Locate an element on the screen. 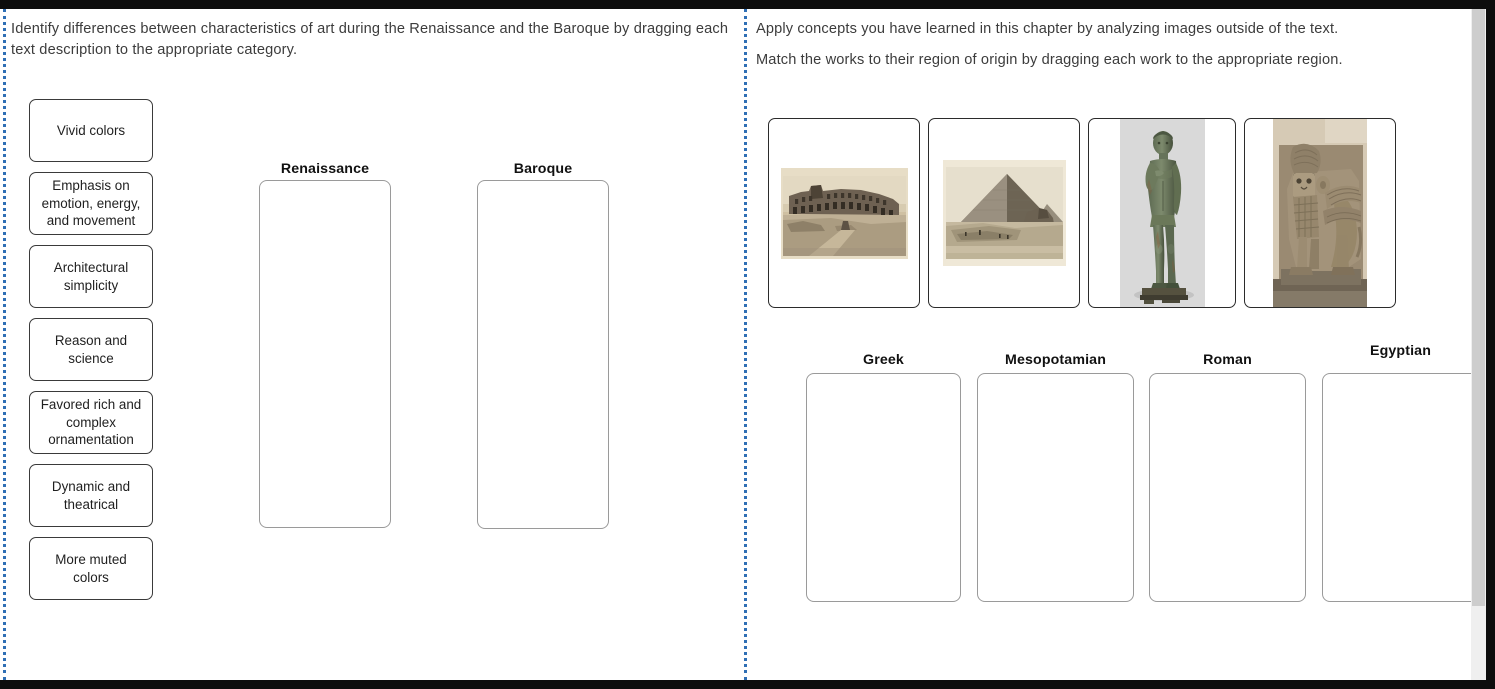 This screenshot has height=689, width=1495. dropzone-label-roman: Roman is located at coordinates (1227, 360).